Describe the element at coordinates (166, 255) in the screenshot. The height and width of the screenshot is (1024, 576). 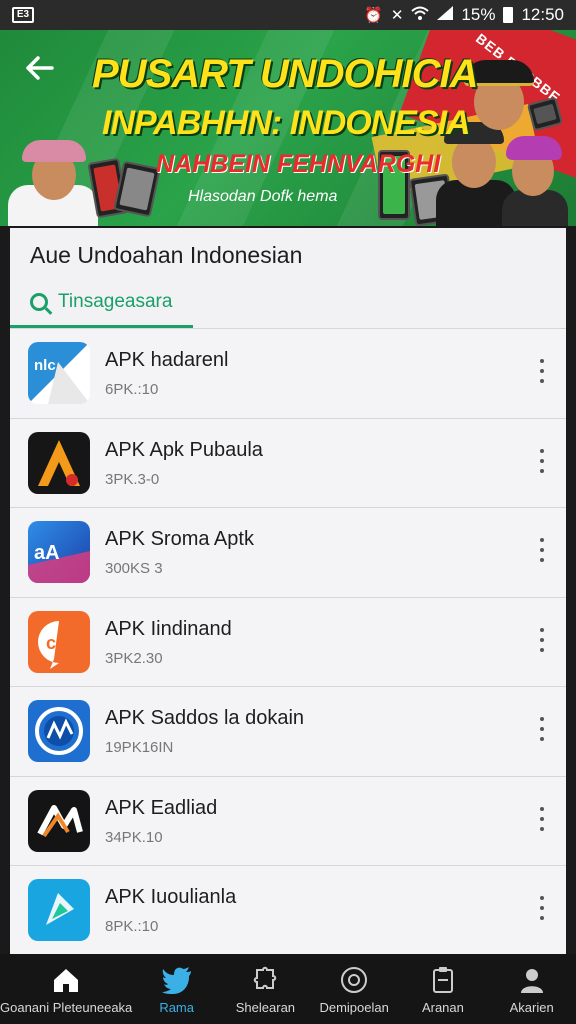
I see `section-title: Aue Undoahan Indonesian` at that location.